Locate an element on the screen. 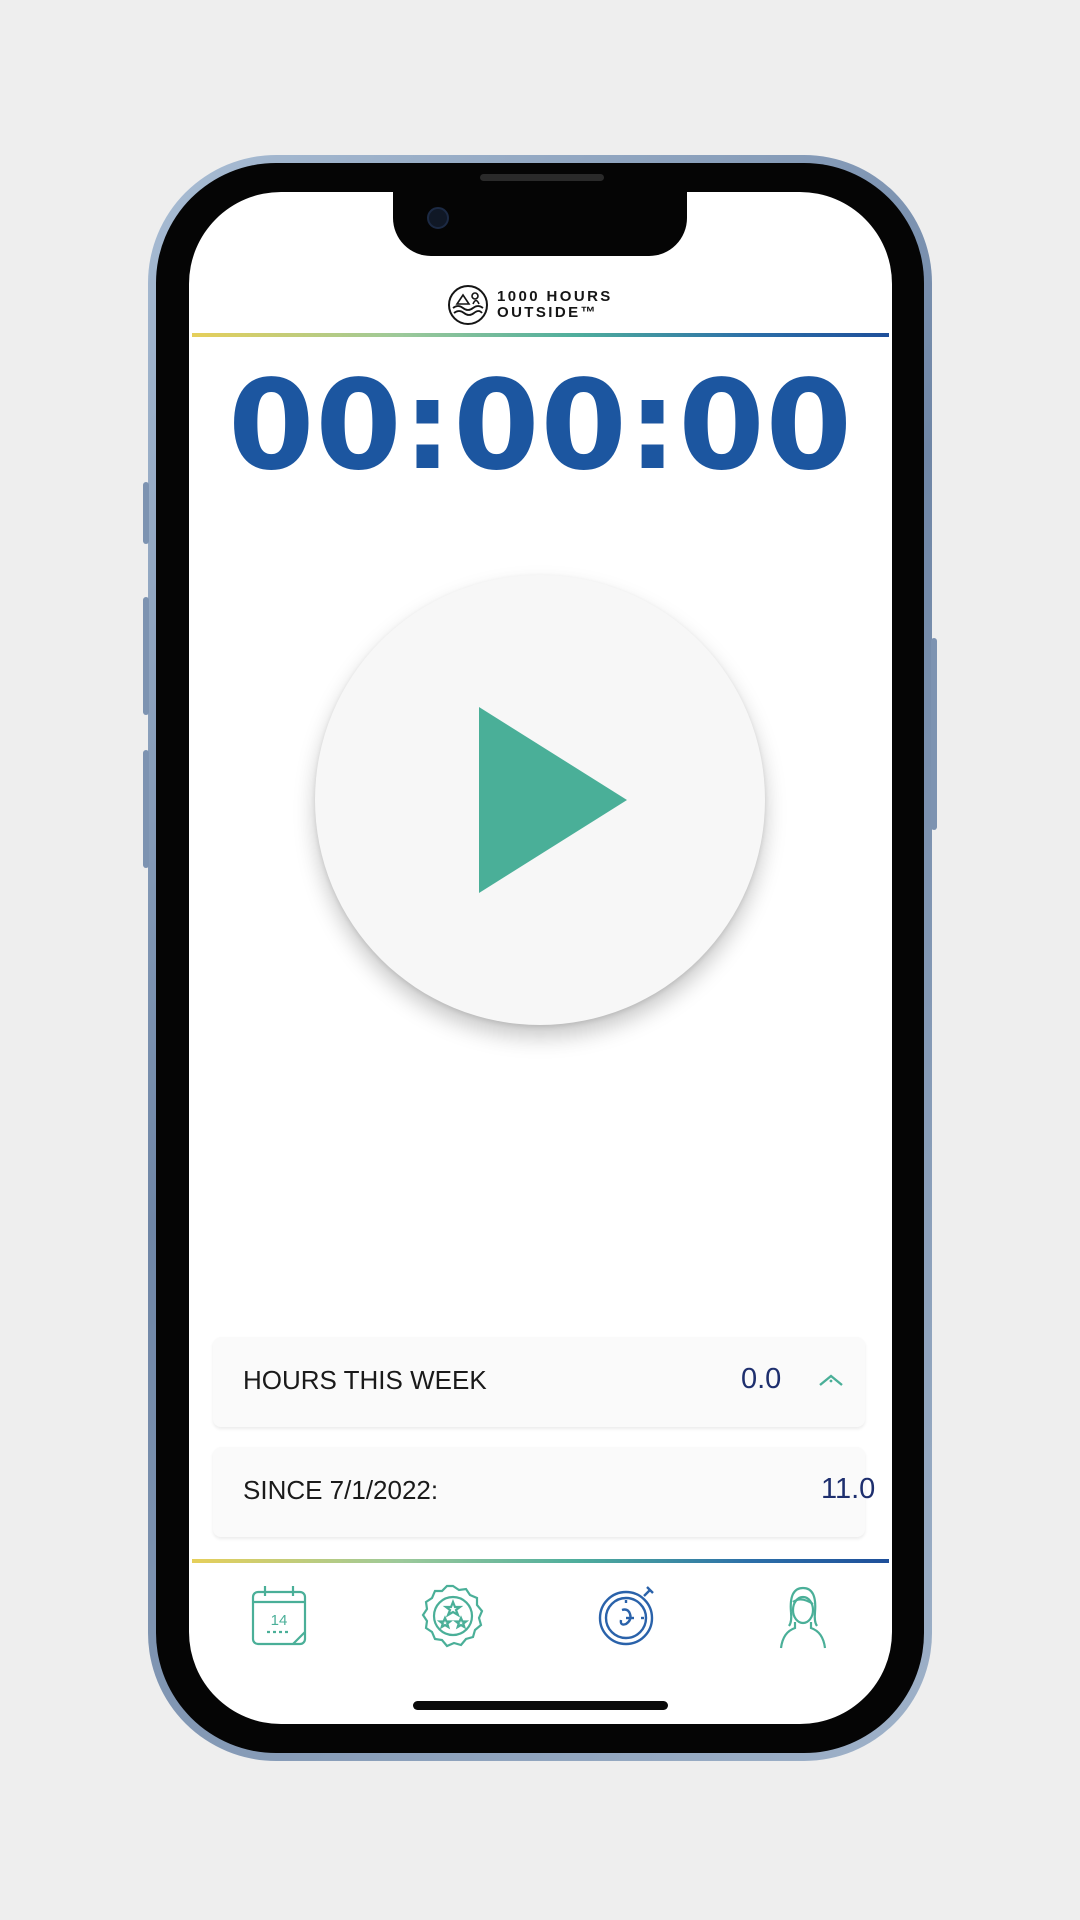 The width and height of the screenshot is (1080, 1920). since-date-value: 11.0 is located at coordinates (848, 1489).